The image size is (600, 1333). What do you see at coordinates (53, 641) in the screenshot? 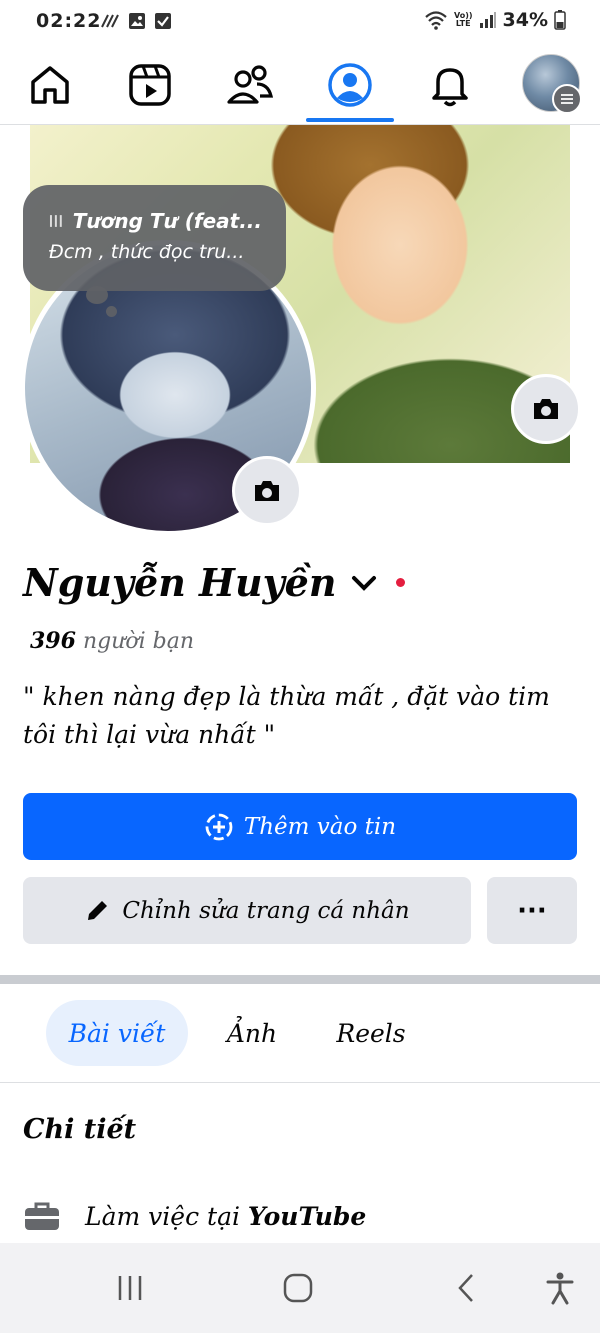
I see `friend-count-number: 396` at bounding box center [53, 641].